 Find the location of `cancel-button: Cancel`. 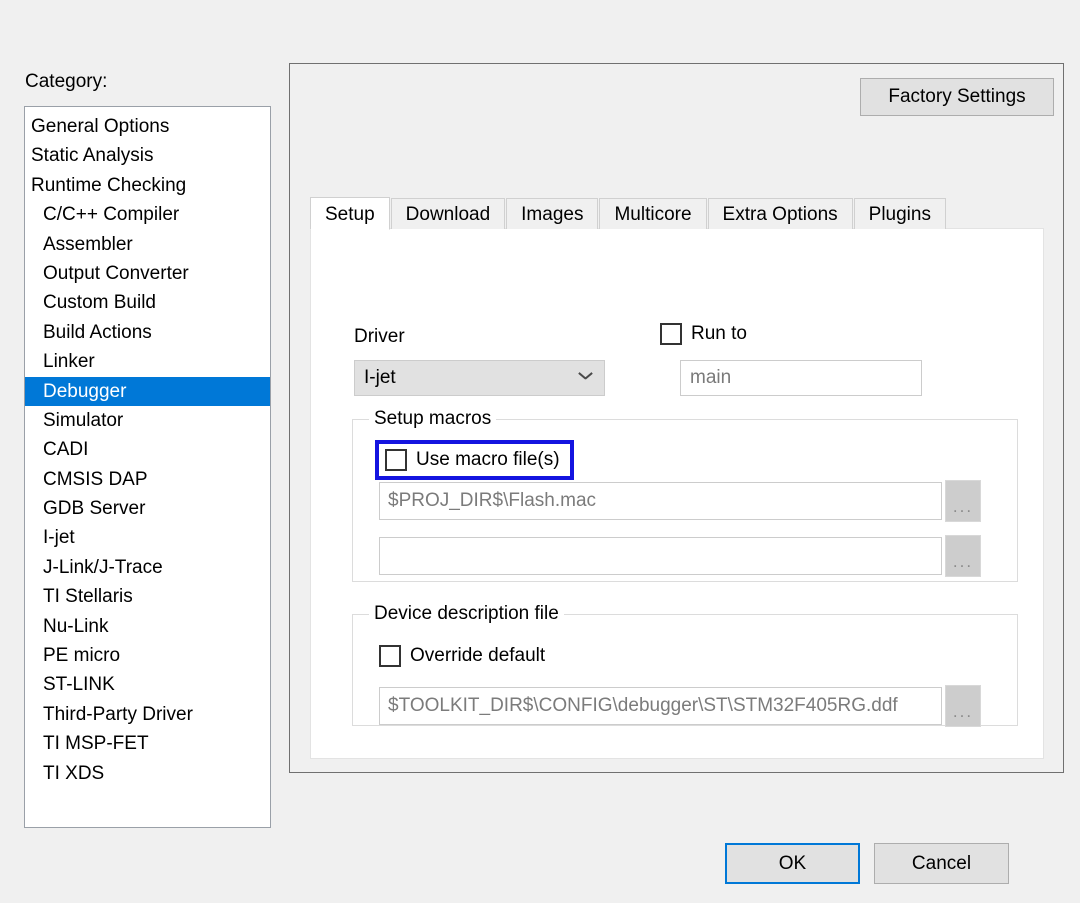

cancel-button: Cancel is located at coordinates (941, 863).